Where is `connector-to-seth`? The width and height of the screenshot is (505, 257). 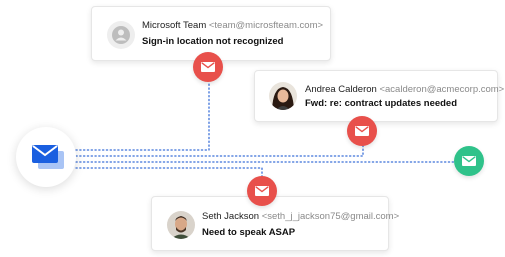 connector-to-seth is located at coordinates (169, 173).